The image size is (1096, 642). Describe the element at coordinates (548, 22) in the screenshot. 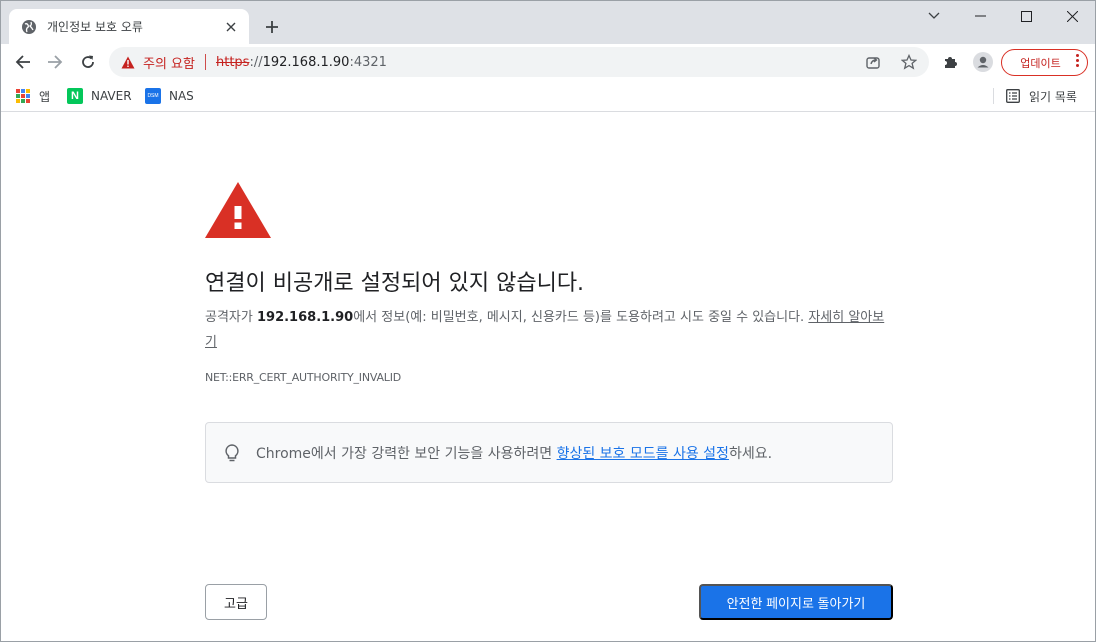

I see `tab-strip: 개인정보 보호 오류` at that location.